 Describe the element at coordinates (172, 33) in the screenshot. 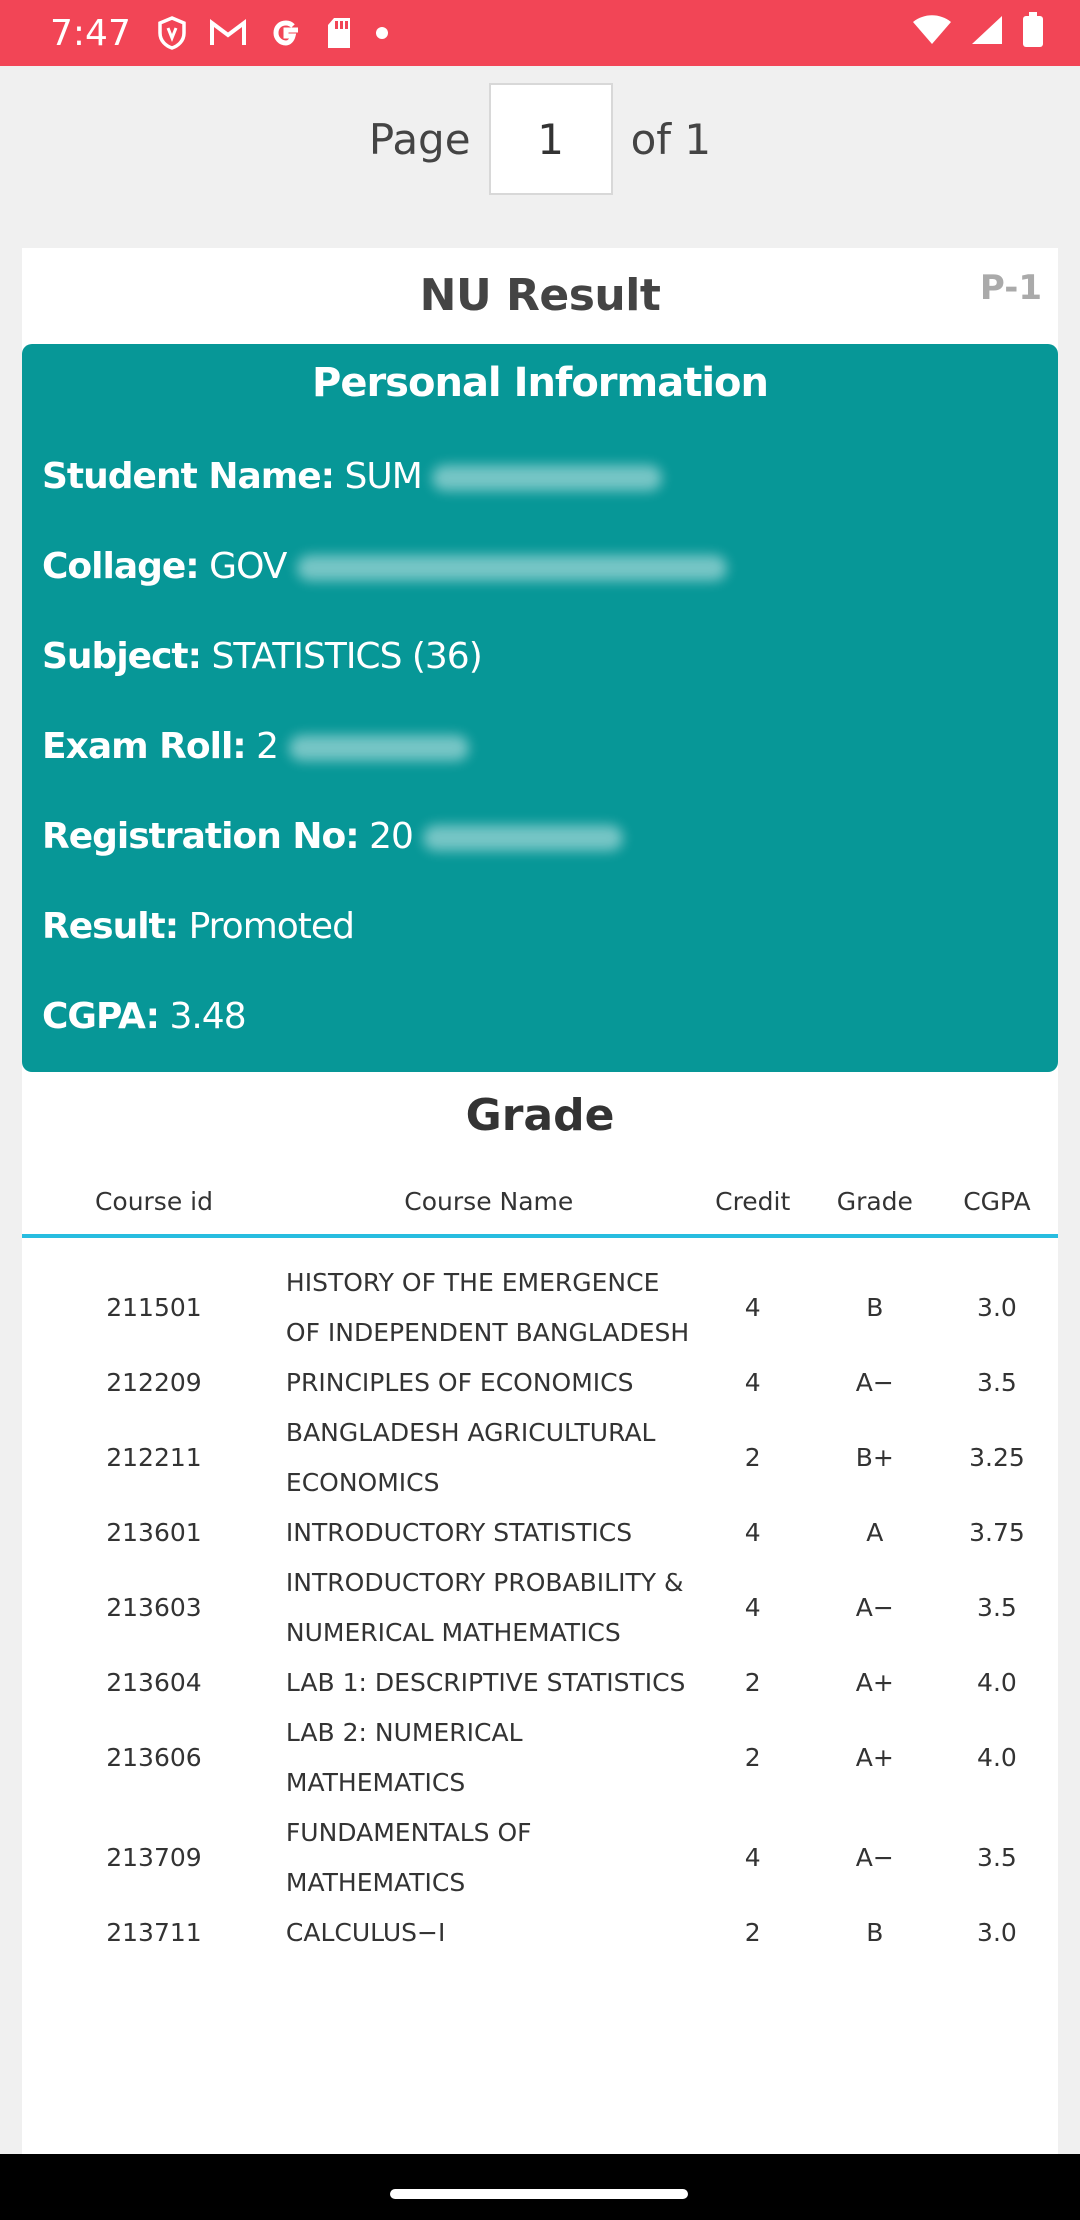

I see `shield-icon` at that location.